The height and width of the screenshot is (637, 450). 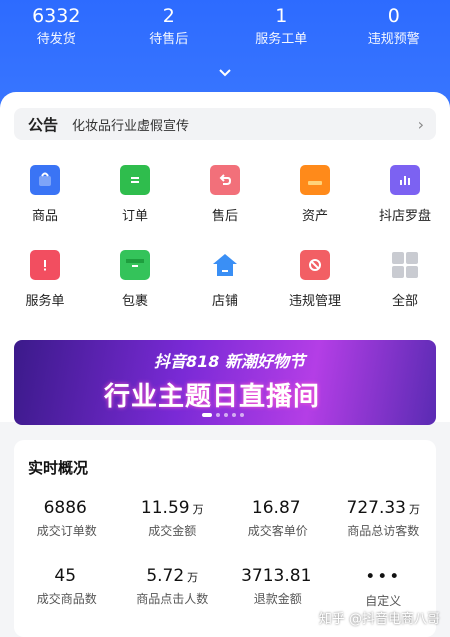 What do you see at coordinates (405, 292) in the screenshot?
I see `grid-item-all: 全部` at bounding box center [405, 292].